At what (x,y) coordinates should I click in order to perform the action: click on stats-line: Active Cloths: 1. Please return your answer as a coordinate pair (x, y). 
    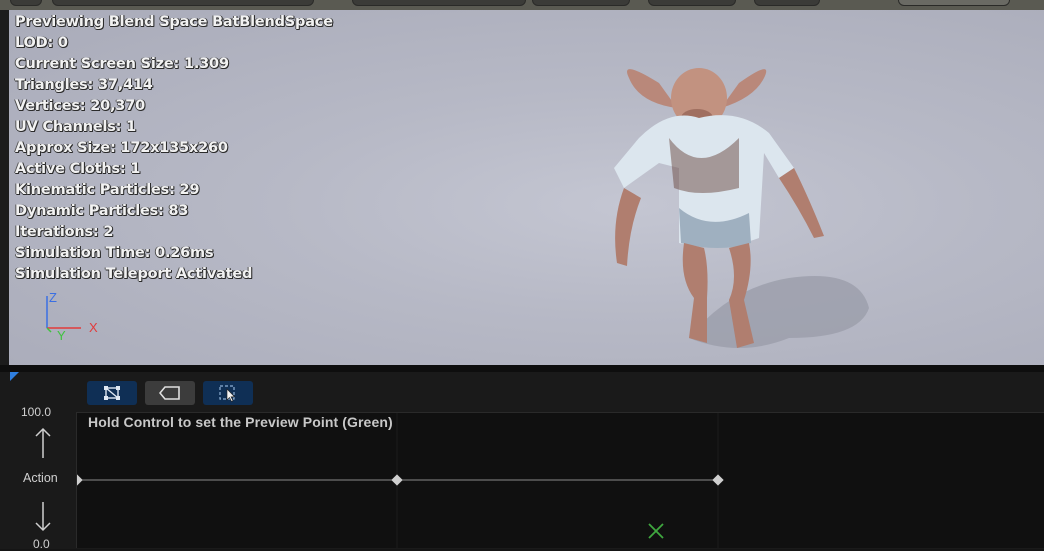
    Looking at the image, I should click on (78, 169).